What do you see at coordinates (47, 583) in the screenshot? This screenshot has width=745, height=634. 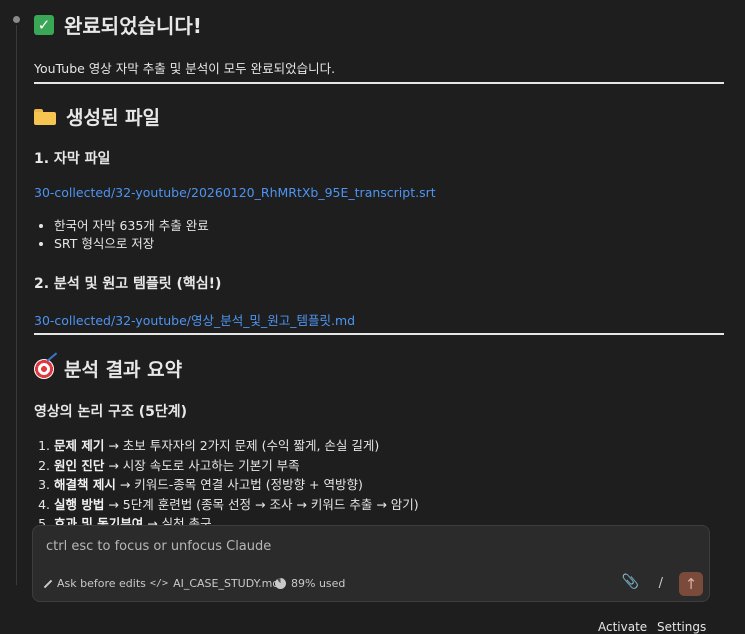 I see `pencil-icon` at bounding box center [47, 583].